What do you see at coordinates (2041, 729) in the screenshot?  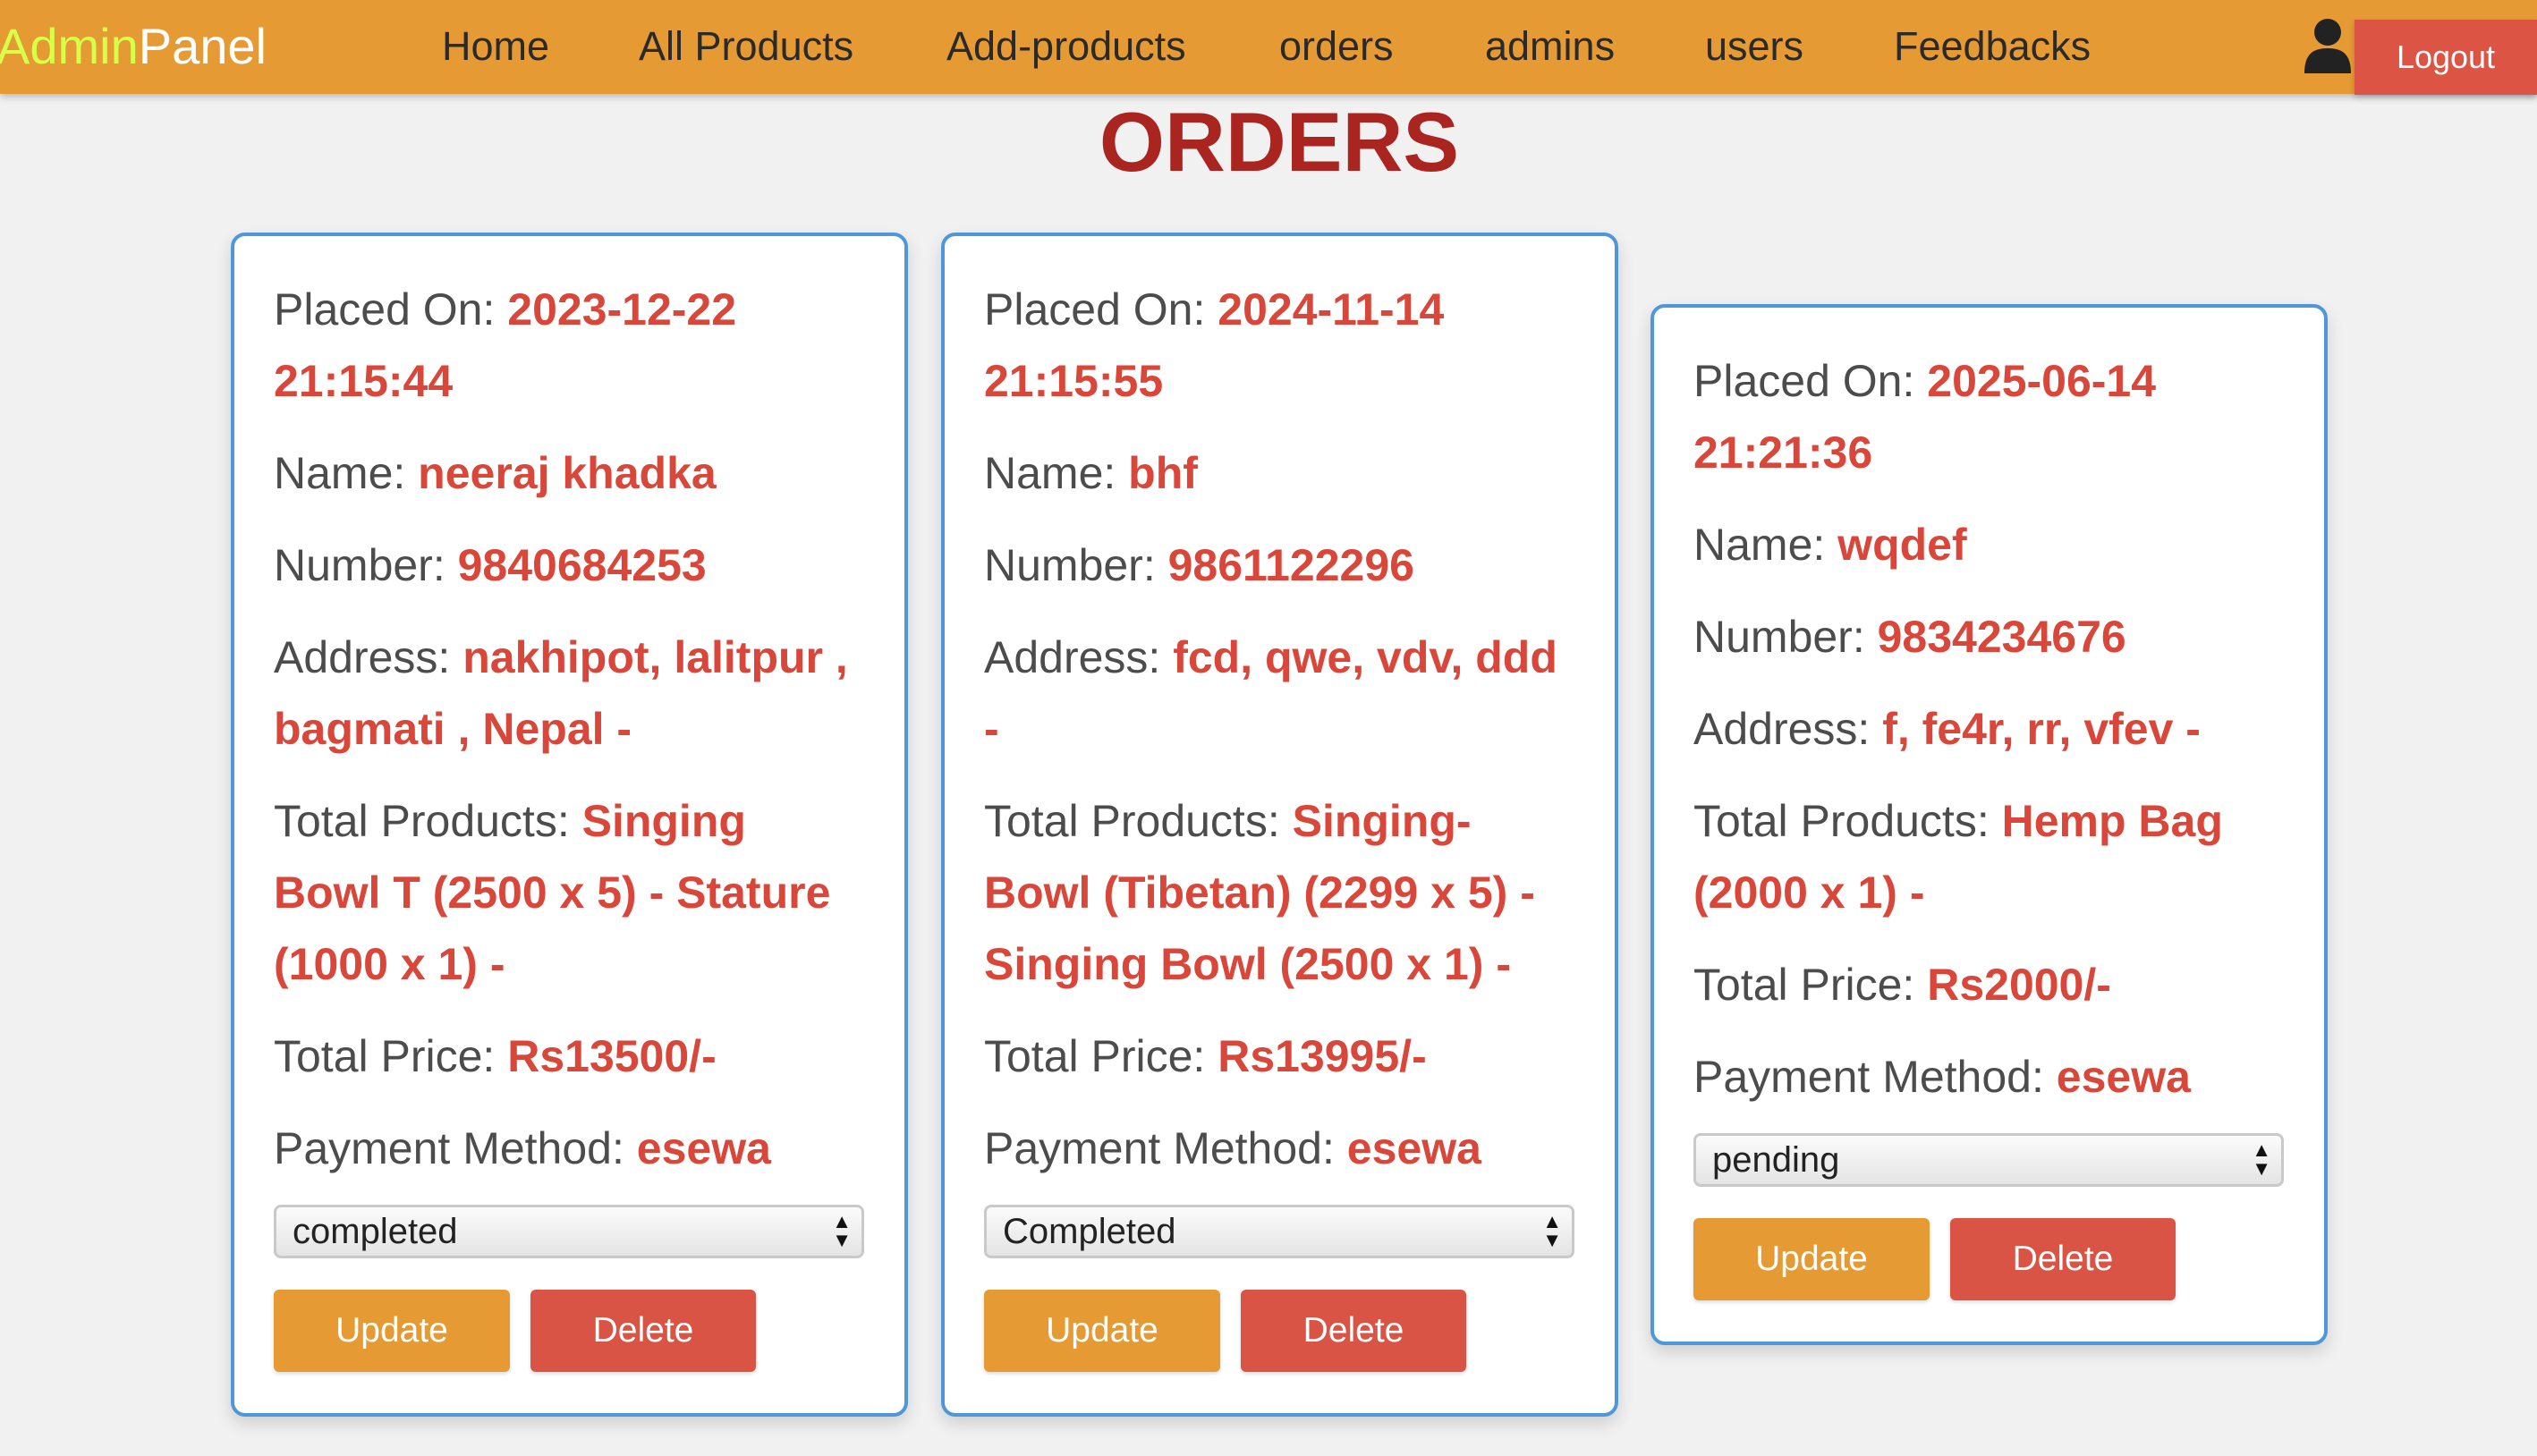 I see `address-value: f, fe4r, rr, vfev -` at bounding box center [2041, 729].